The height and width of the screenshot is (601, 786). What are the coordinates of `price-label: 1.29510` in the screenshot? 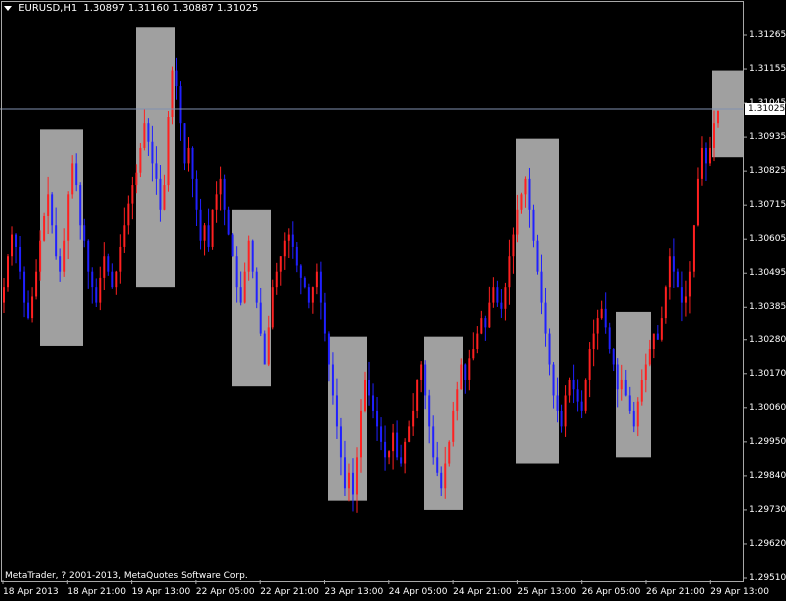 It's located at (767, 578).